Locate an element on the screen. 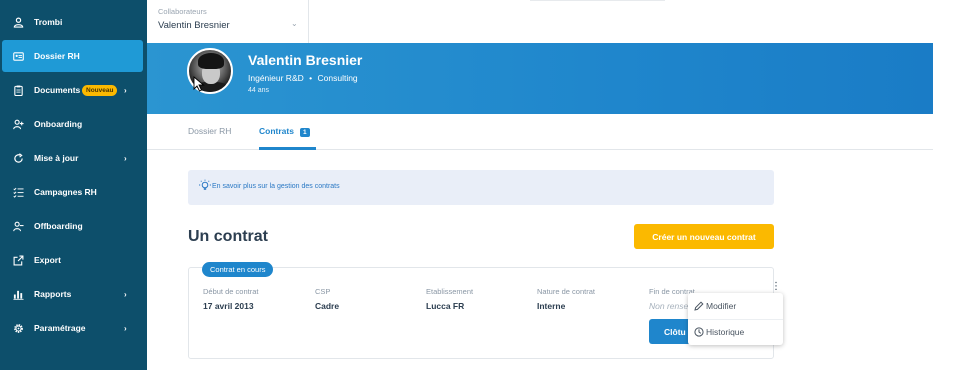 The height and width of the screenshot is (370, 979). clipboard-icon is located at coordinates (18, 90).